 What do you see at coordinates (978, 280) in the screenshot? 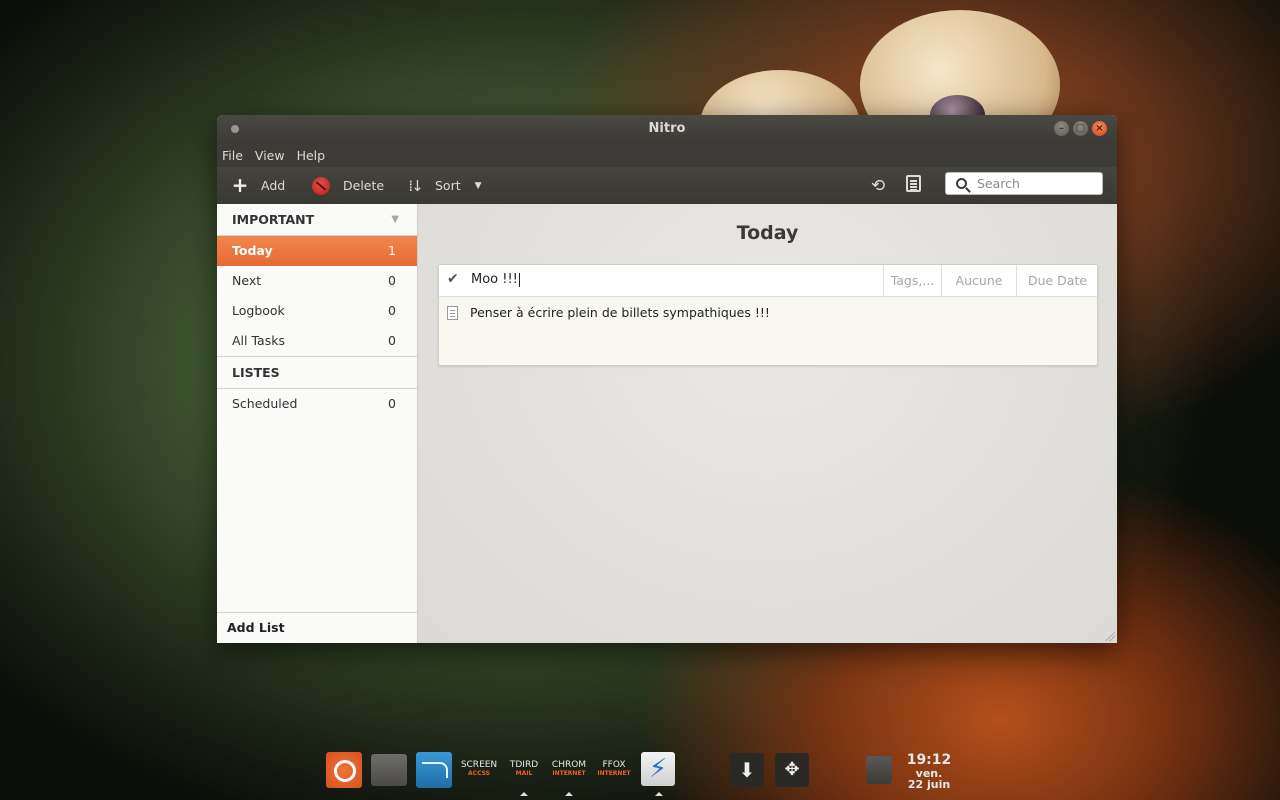
I see `task-priority-field: Aucune` at bounding box center [978, 280].